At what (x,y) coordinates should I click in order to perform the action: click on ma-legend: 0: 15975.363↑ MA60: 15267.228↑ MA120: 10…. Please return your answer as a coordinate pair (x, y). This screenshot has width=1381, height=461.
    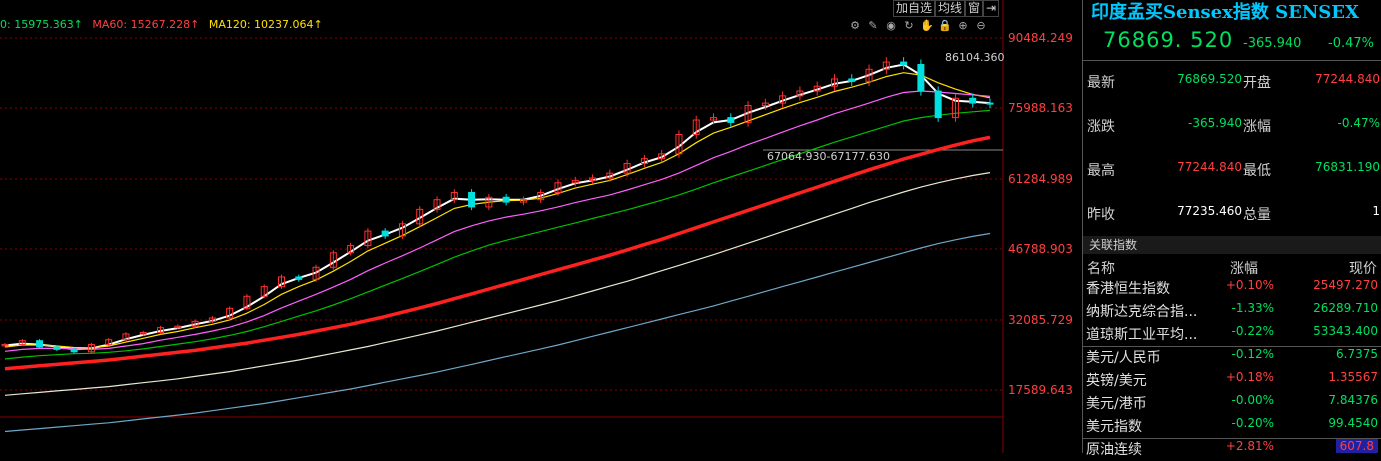
    Looking at the image, I should click on (164, 24).